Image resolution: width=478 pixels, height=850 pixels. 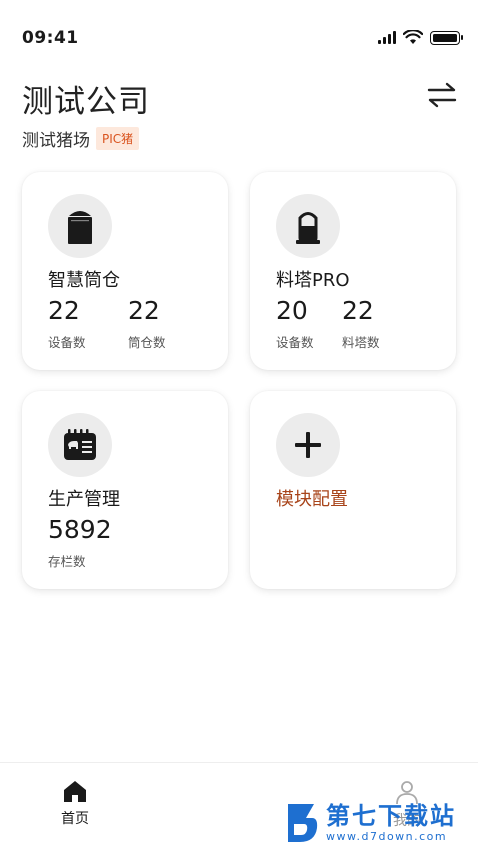 What do you see at coordinates (312, 499) in the screenshot?
I see `card-title: 模块配置` at bounding box center [312, 499].